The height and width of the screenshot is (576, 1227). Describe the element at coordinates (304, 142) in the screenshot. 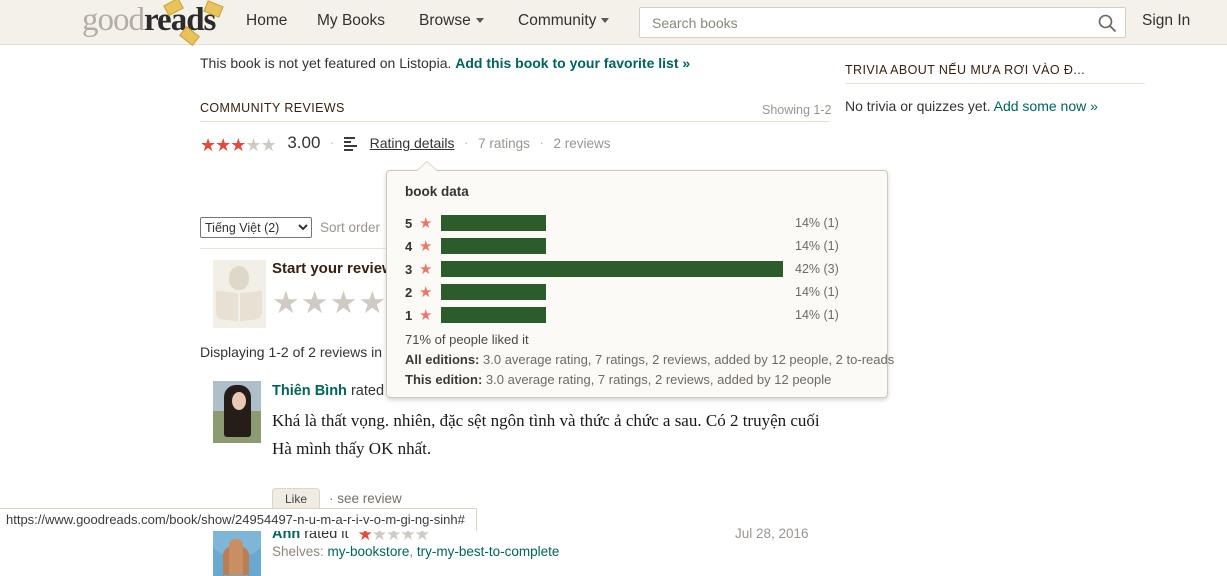

I see `average-rating-value: 3.00` at that location.